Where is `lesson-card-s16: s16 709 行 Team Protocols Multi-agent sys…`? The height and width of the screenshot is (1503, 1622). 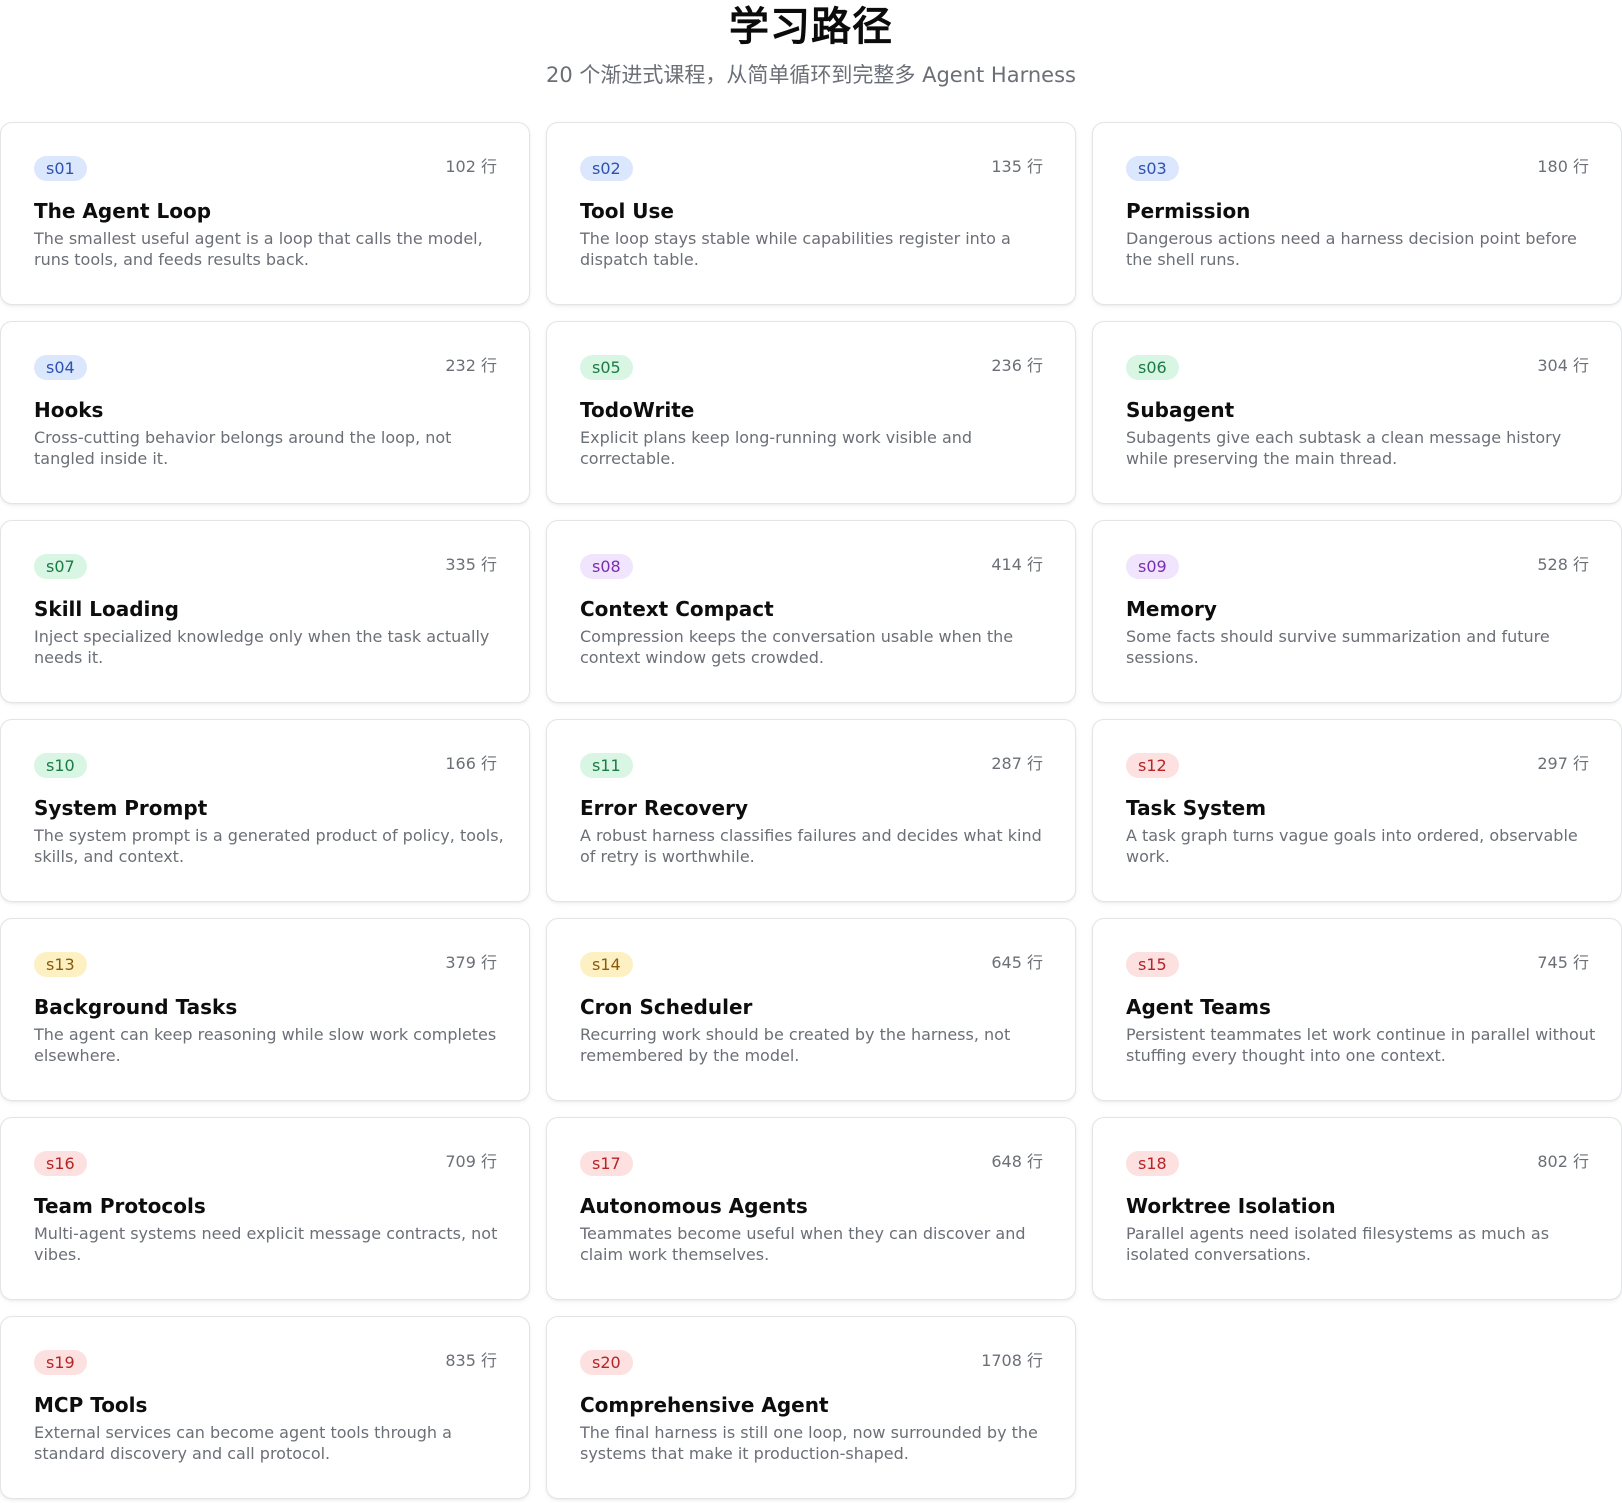 lesson-card-s16: s16 709 行 Team Protocols Multi-agent sys… is located at coordinates (265, 1208).